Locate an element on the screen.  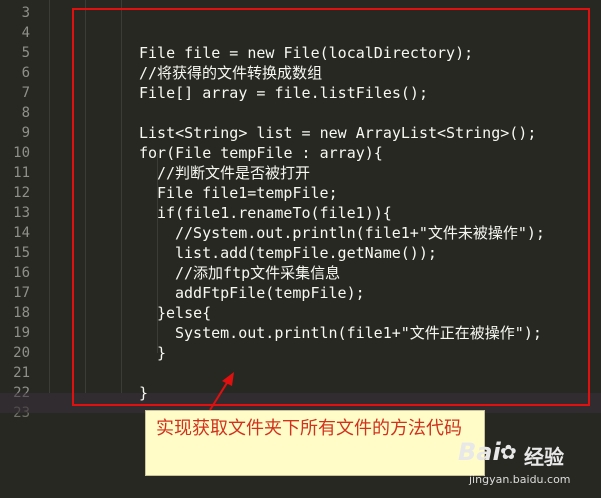
annotation-callout: 实现获取文件夹下所有文件的方法代码 is located at coordinates (315, 443).